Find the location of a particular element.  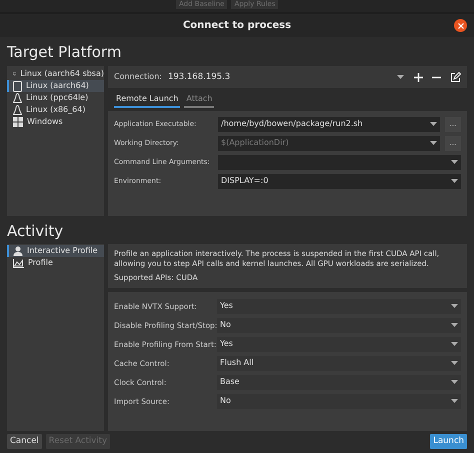

tab: Remote Launch is located at coordinates (147, 100).